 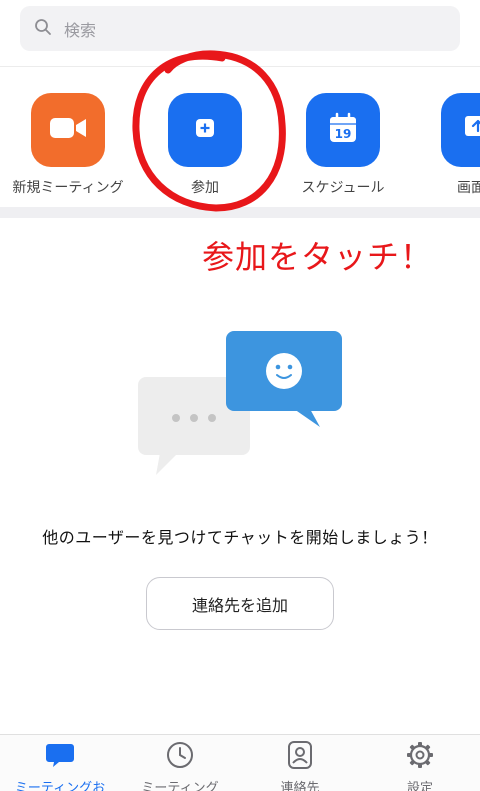 I want to click on tab-meet-chat: ミーティングお, so click(x=60, y=766).